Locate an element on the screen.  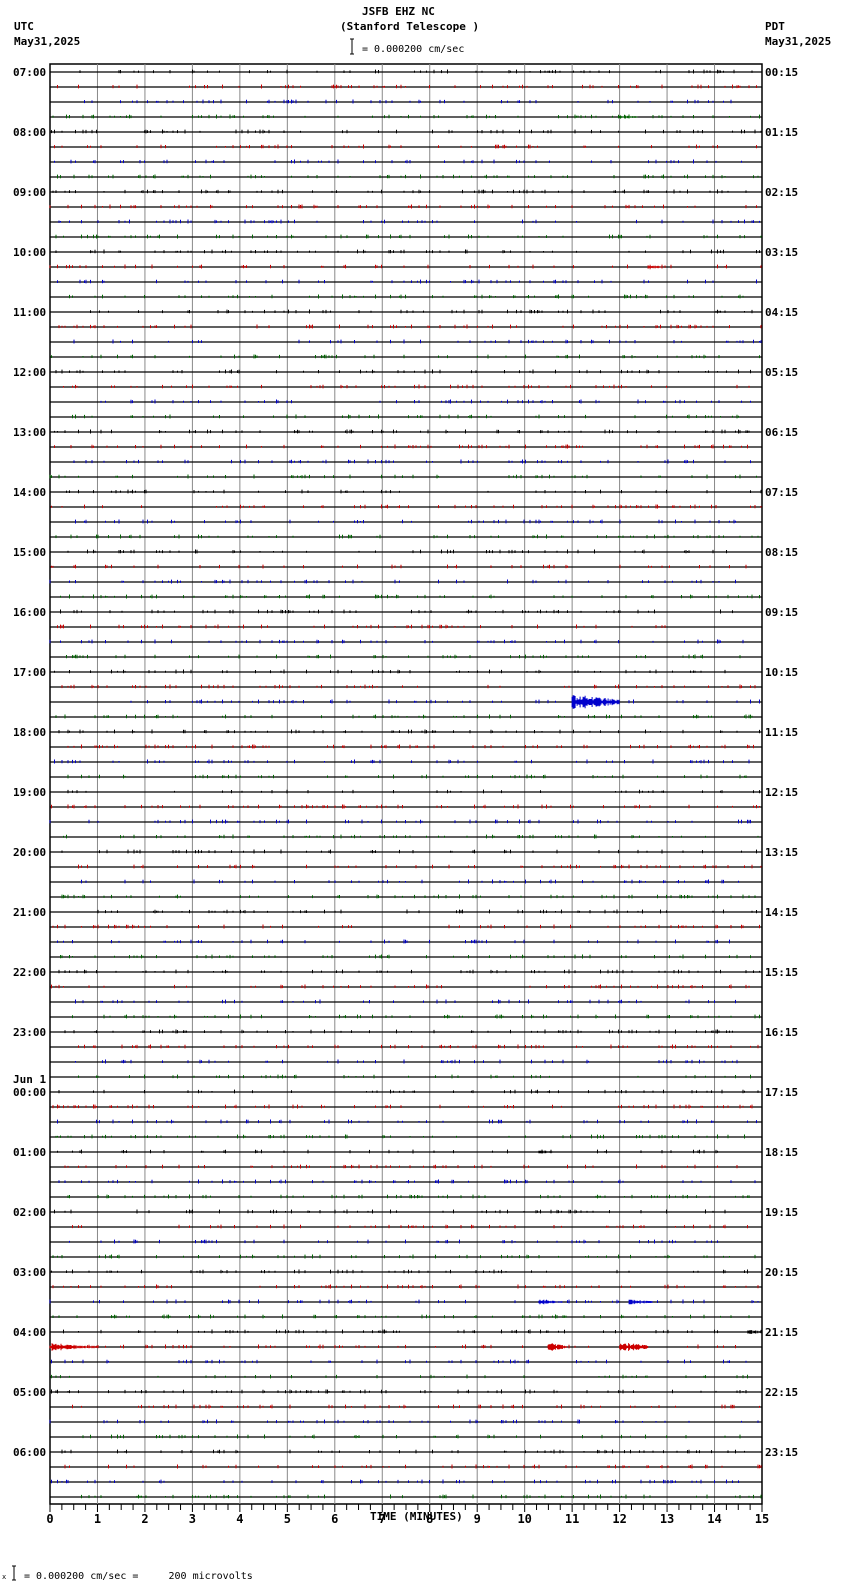
pdt-hour-label: 16:15 is located at coordinates (781, 1032).